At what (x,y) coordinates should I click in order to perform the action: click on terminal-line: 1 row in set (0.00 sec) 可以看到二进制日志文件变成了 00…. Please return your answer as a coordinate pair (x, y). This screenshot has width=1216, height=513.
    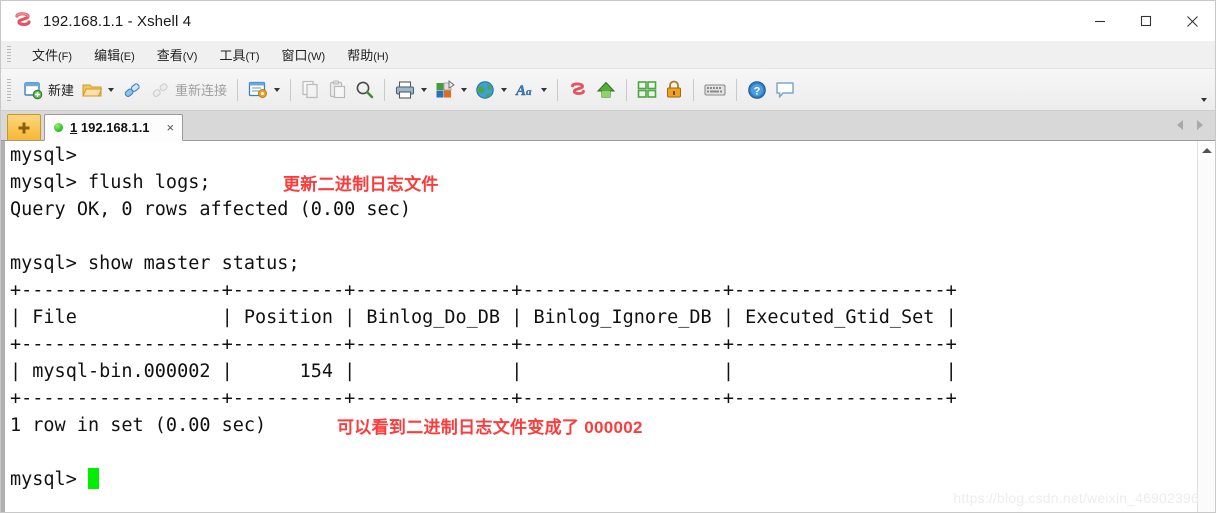
    Looking at the image, I should click on (601, 425).